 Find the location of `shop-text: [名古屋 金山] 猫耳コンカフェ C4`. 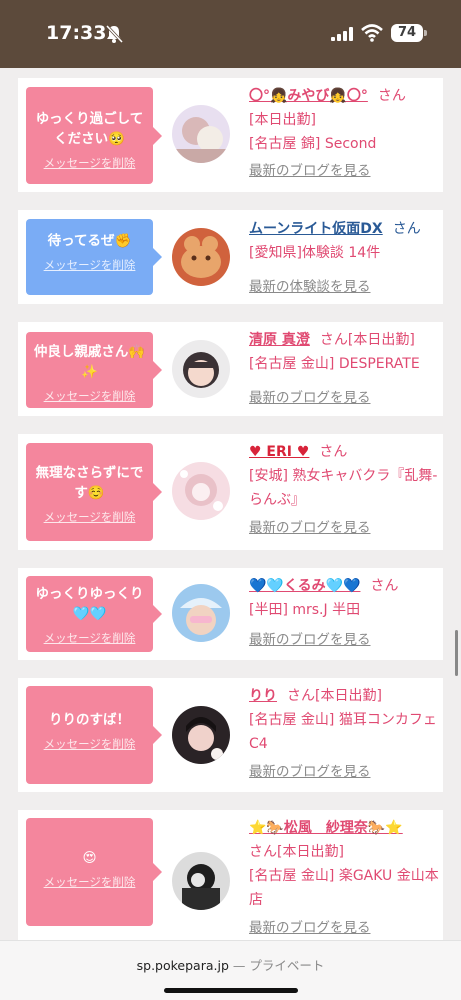

shop-text: [名古屋 金山] 猫耳コンカフェ C4 is located at coordinates (343, 732).